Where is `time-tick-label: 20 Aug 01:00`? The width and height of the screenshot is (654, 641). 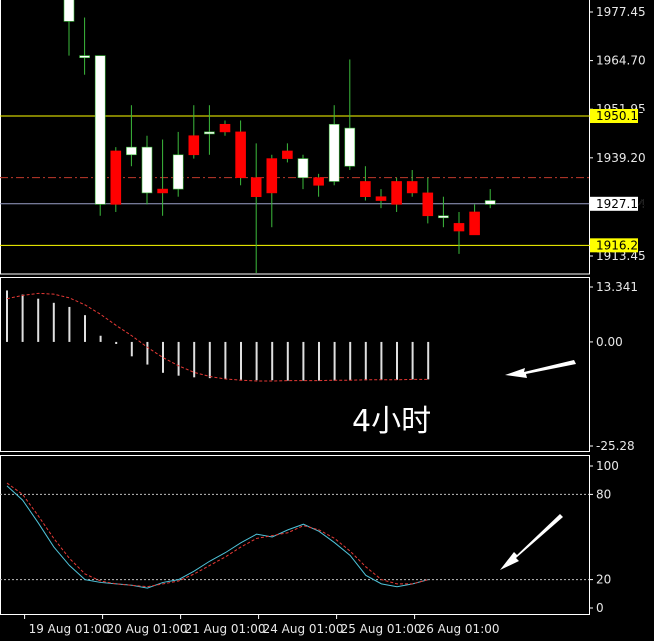
time-tick-label: 20 Aug 01:00 is located at coordinates (147, 629).